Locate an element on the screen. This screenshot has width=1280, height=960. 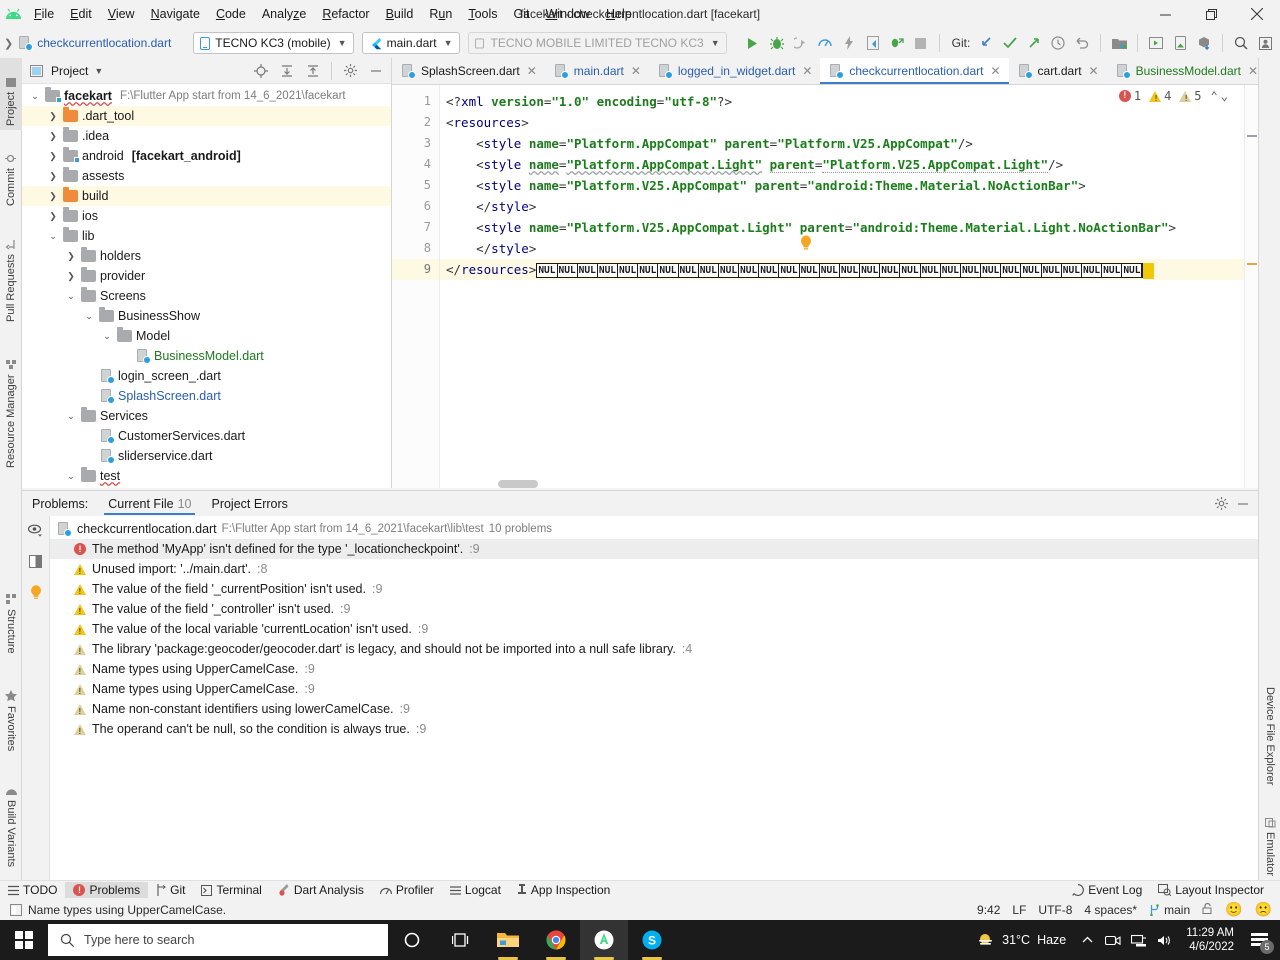
tree-row: · BusinessModel.dart is located at coordinates (206, 356).